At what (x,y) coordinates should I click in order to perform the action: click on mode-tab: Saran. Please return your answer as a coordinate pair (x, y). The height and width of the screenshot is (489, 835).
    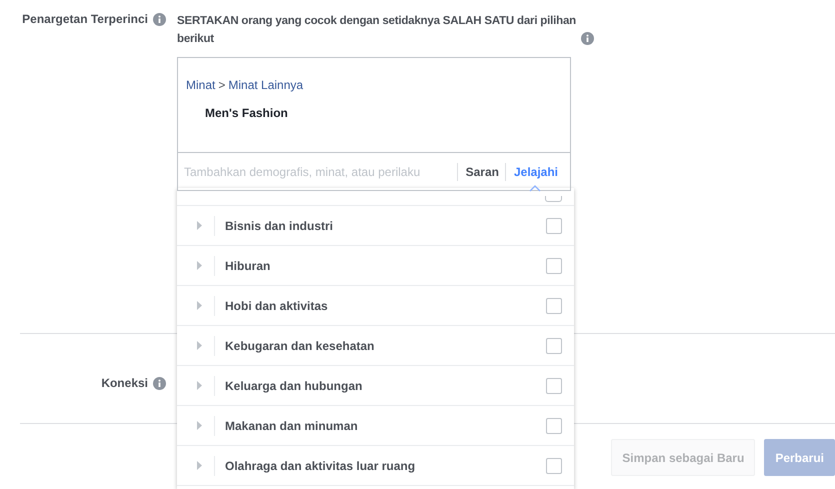
    Looking at the image, I should click on (480, 171).